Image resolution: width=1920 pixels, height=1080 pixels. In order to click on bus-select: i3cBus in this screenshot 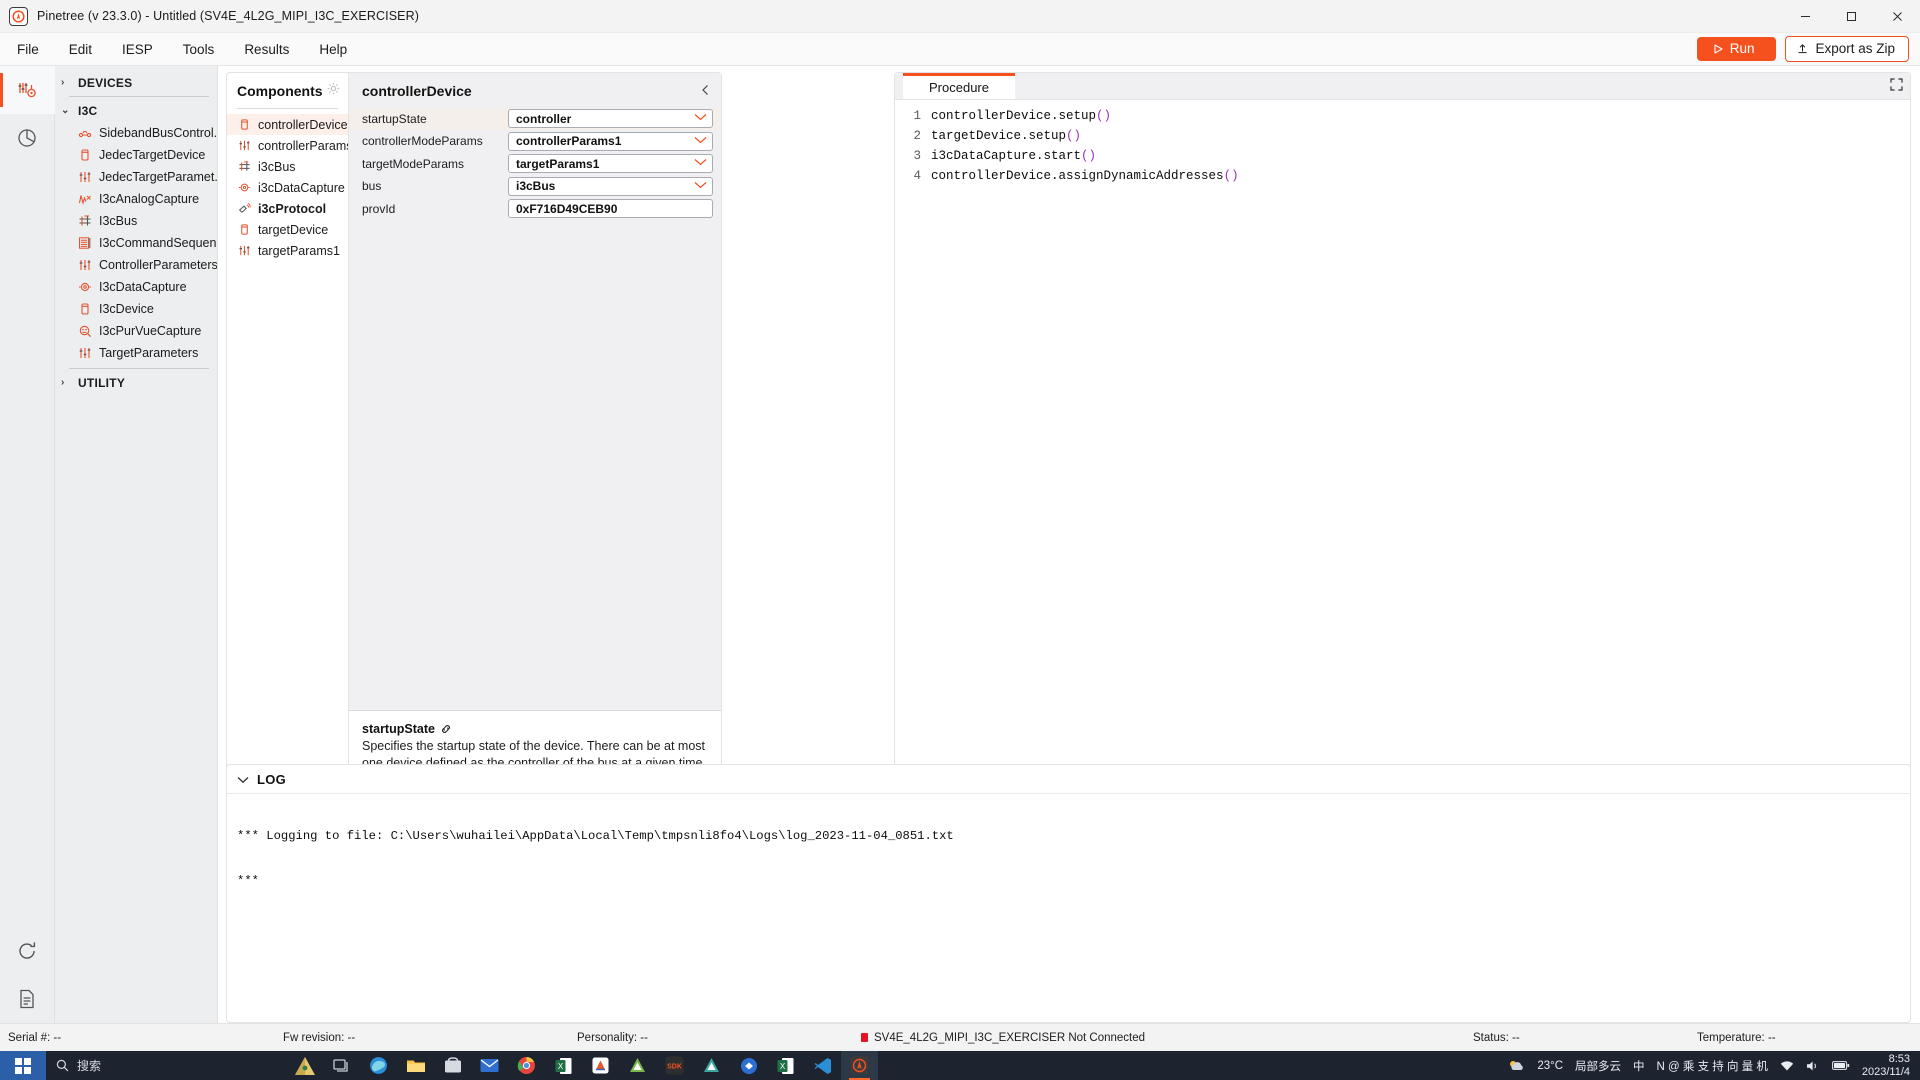, I will do `click(610, 186)`.